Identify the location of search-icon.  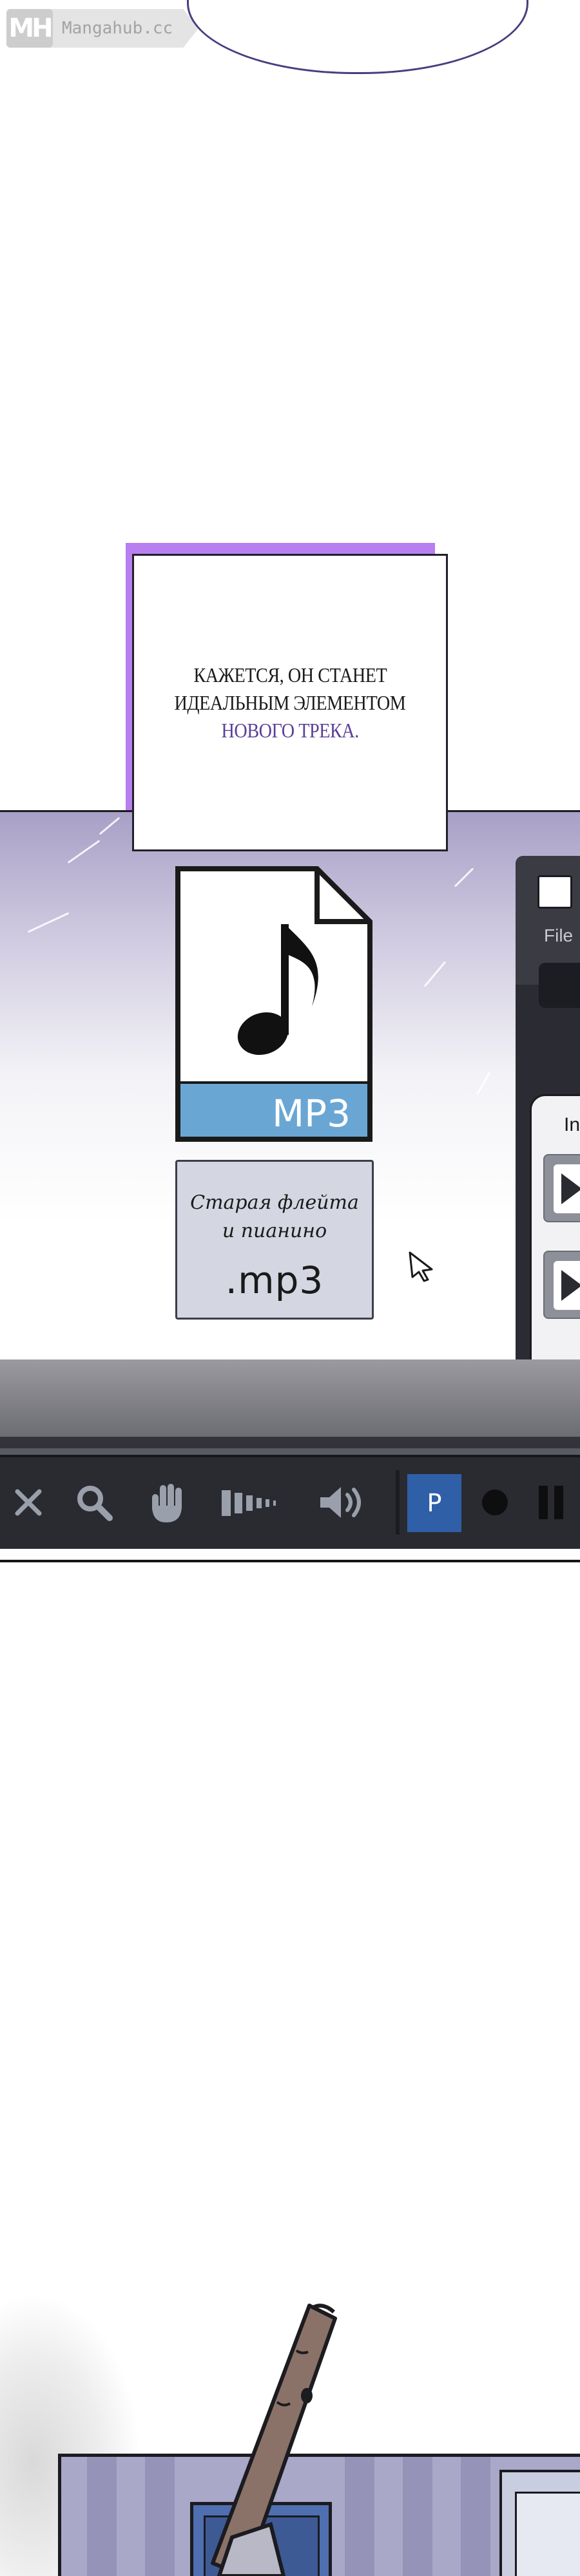
(94, 1502).